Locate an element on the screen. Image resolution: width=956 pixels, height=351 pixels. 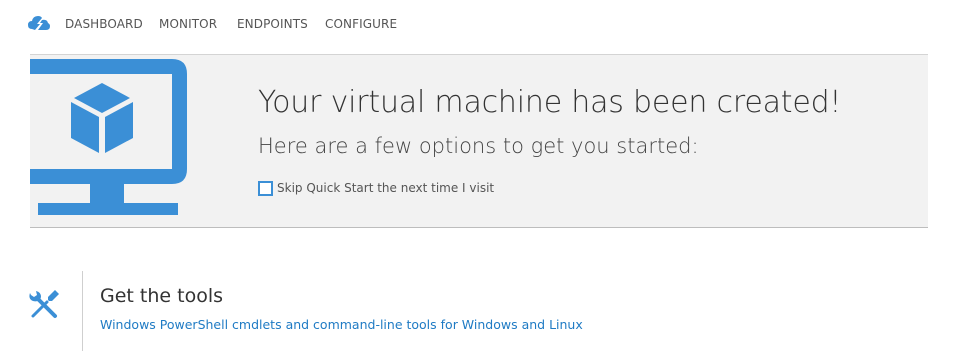
skip-quickstart-checkbox is located at coordinates (265, 188).